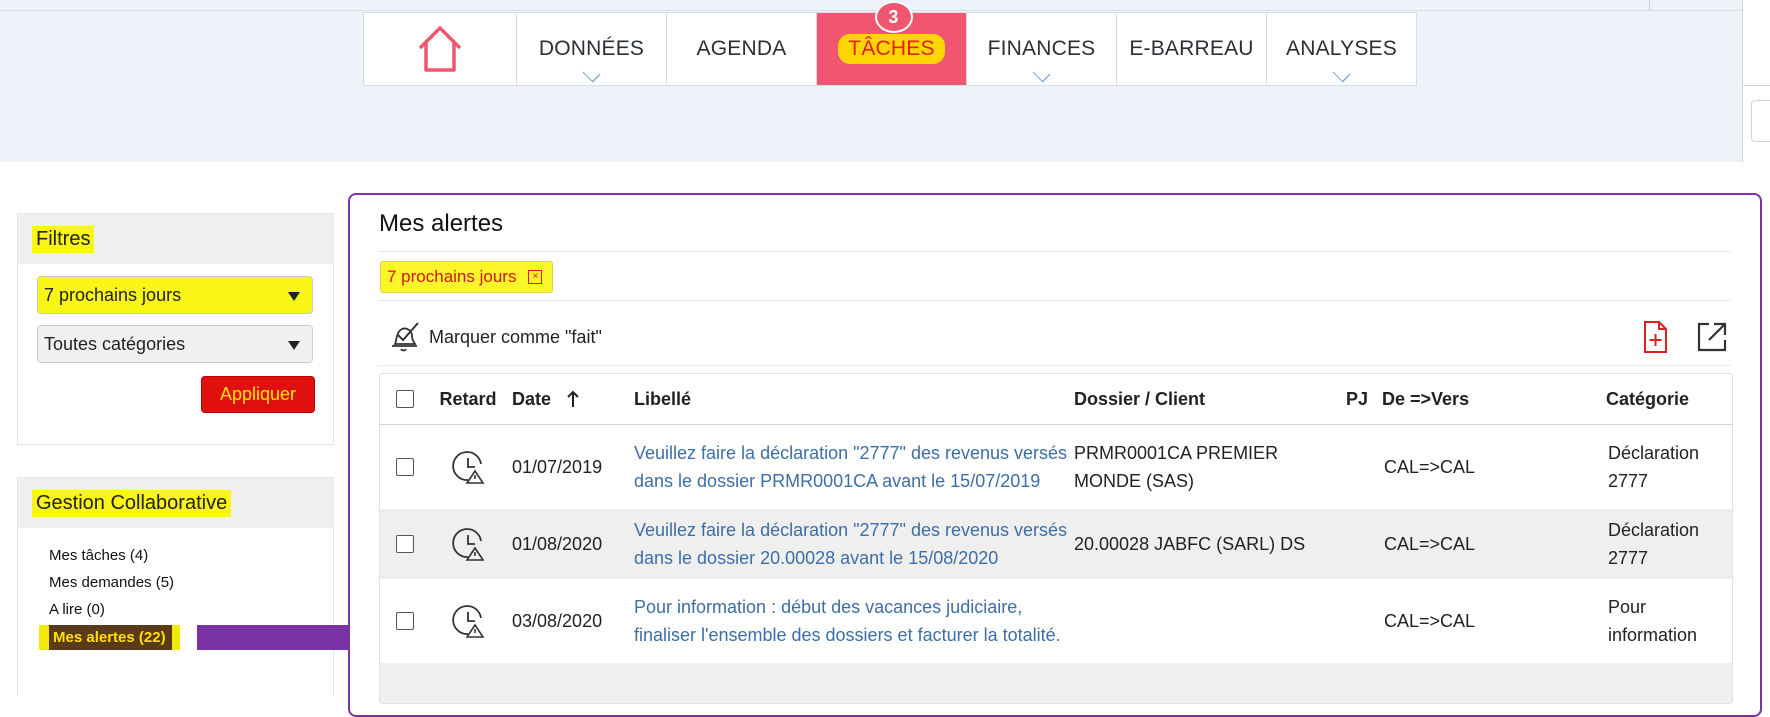 This screenshot has height=717, width=1770. I want to click on active-highlight: Mes alertes (22), so click(109, 637).